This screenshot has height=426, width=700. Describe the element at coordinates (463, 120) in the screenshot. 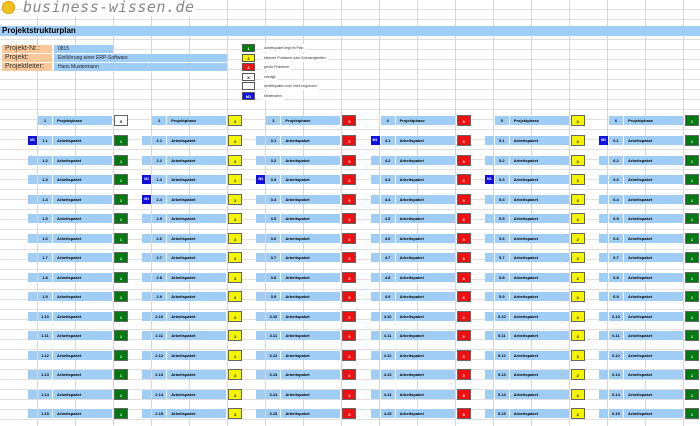

I see `phase-status: 3` at that location.